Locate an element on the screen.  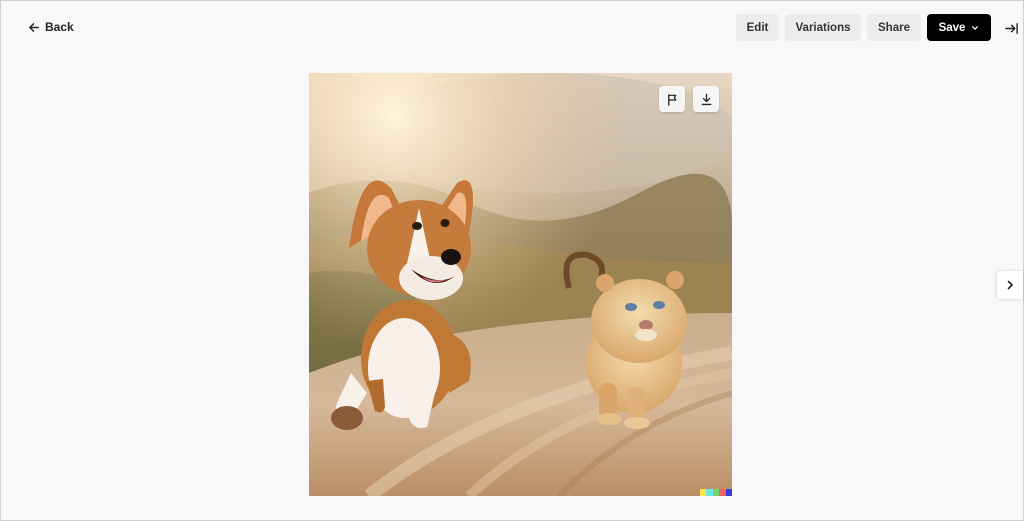
share-label: Share is located at coordinates (894, 27).